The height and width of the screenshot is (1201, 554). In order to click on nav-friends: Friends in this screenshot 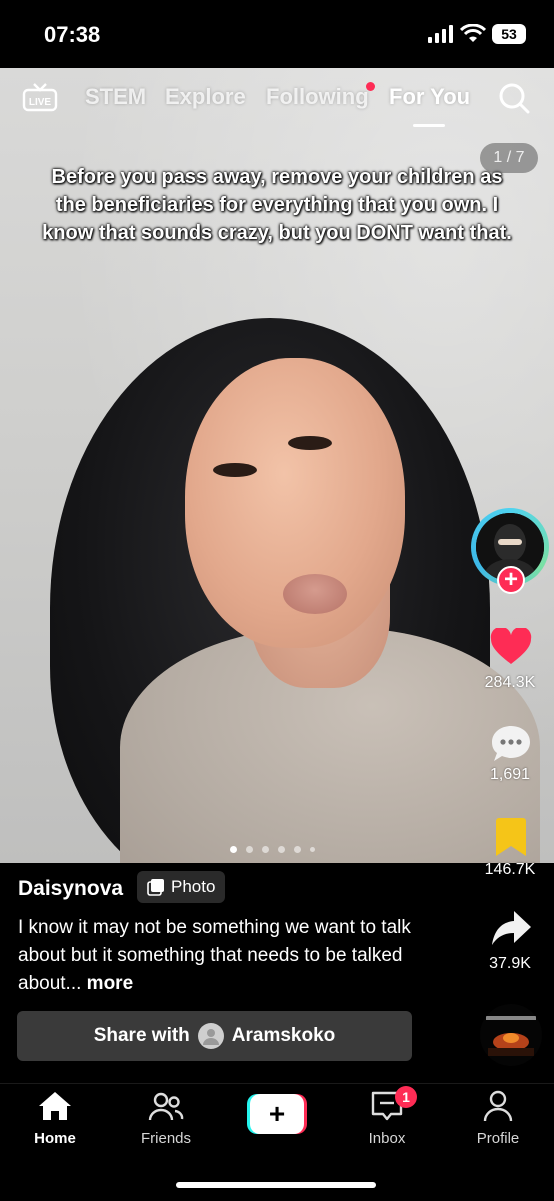, I will do `click(166, 1118)`.